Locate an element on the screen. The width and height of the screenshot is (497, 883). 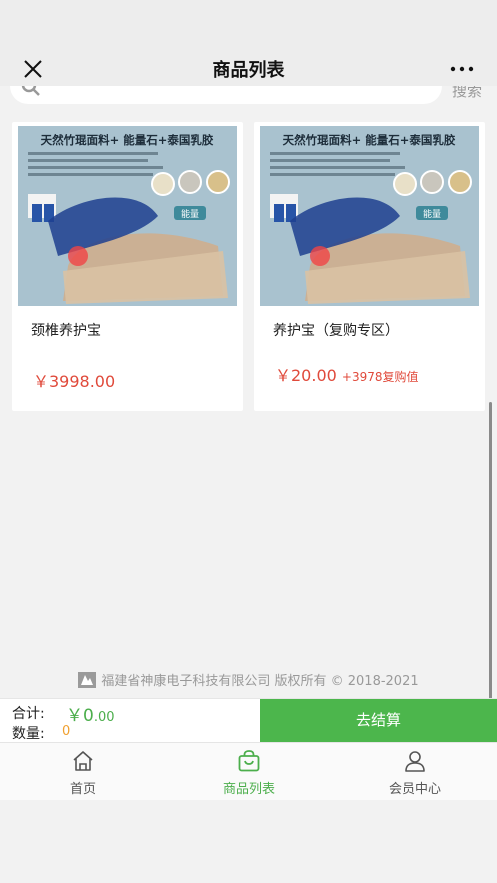
product-name: 养护宝（复购专区） is located at coordinates (336, 331).